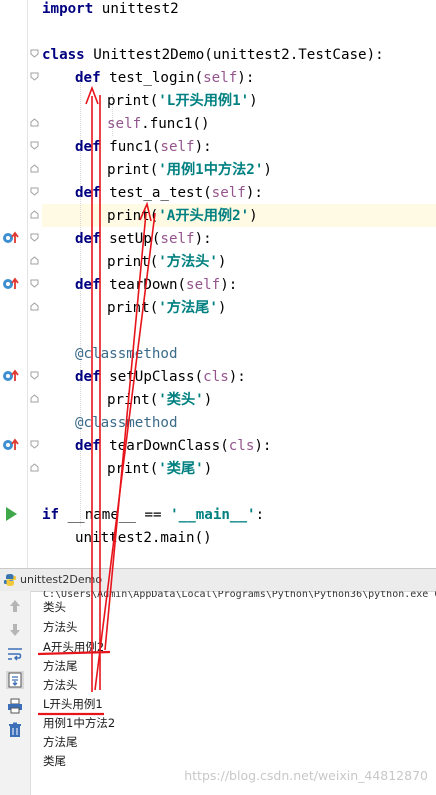 Image resolution: width=436 pixels, height=795 pixels. I want to click on arrow-up-icon, so click(15, 606).